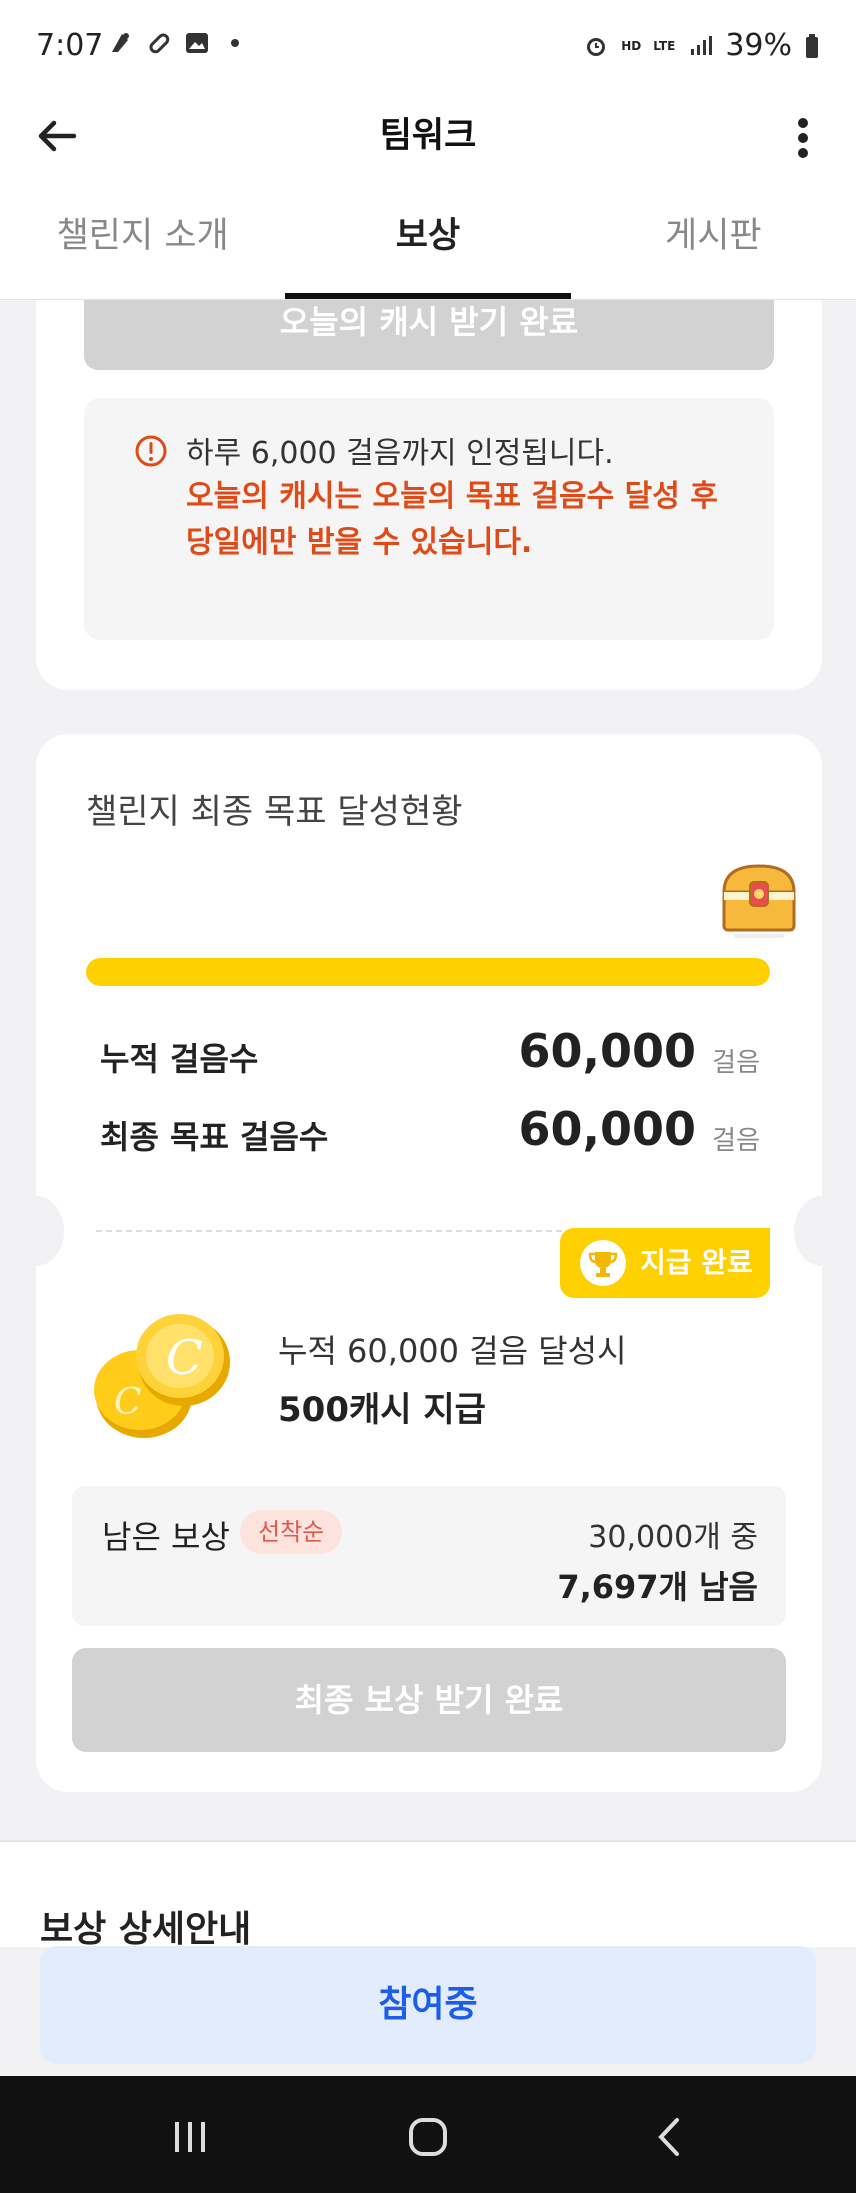 The image size is (856, 2193). Describe the element at coordinates (291, 1532) in the screenshot. I see `first-come-tag: 선착순` at that location.